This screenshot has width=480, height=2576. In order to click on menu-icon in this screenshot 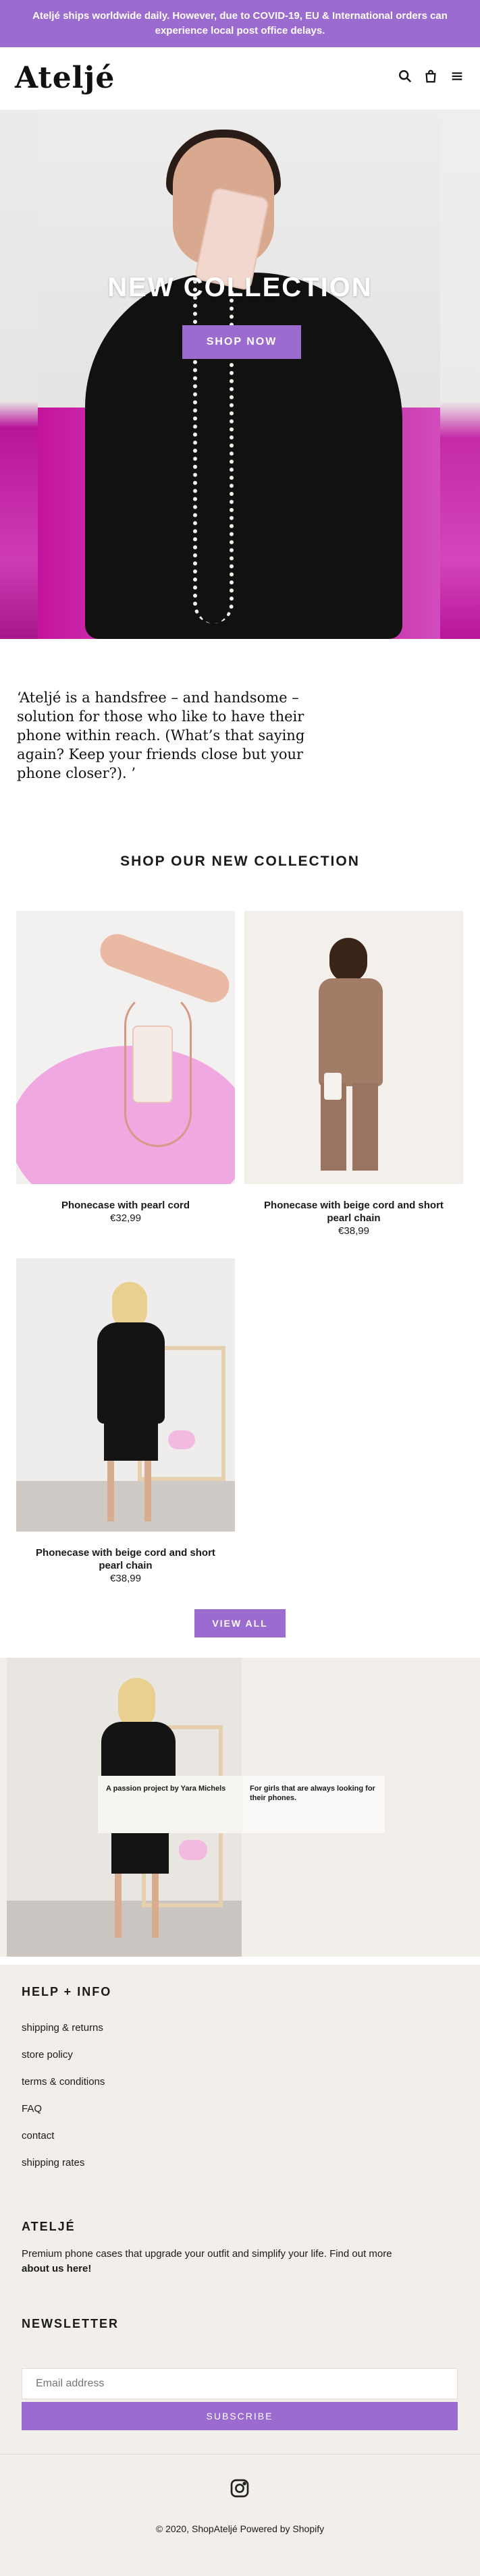, I will do `click(457, 76)`.